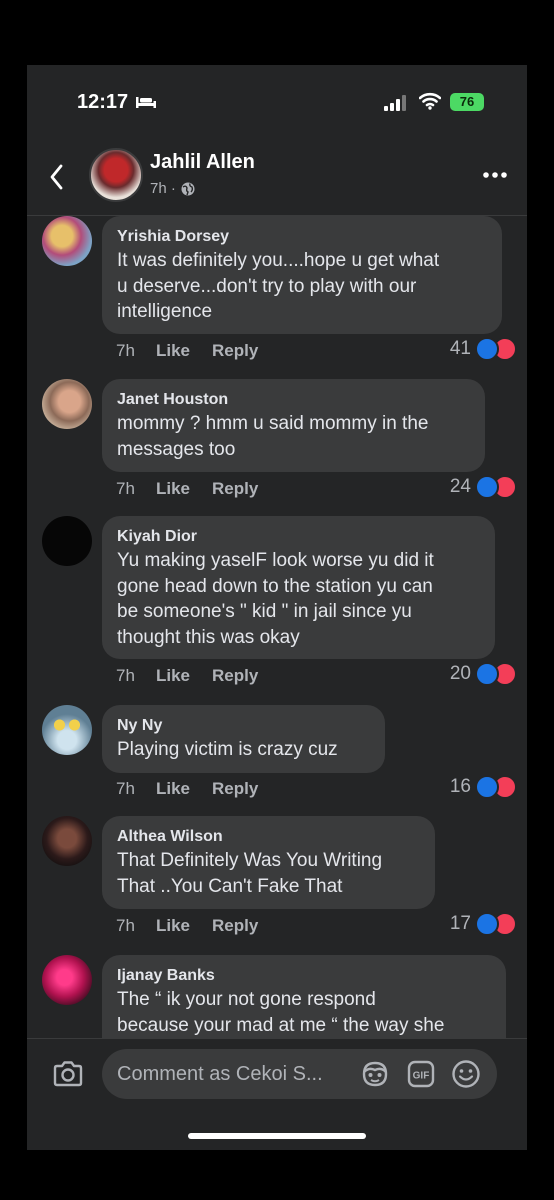 The height and width of the screenshot is (1200, 554). What do you see at coordinates (264, 611) in the screenshot?
I see `comment-line: be someone's " kid " in jail since yu` at bounding box center [264, 611].